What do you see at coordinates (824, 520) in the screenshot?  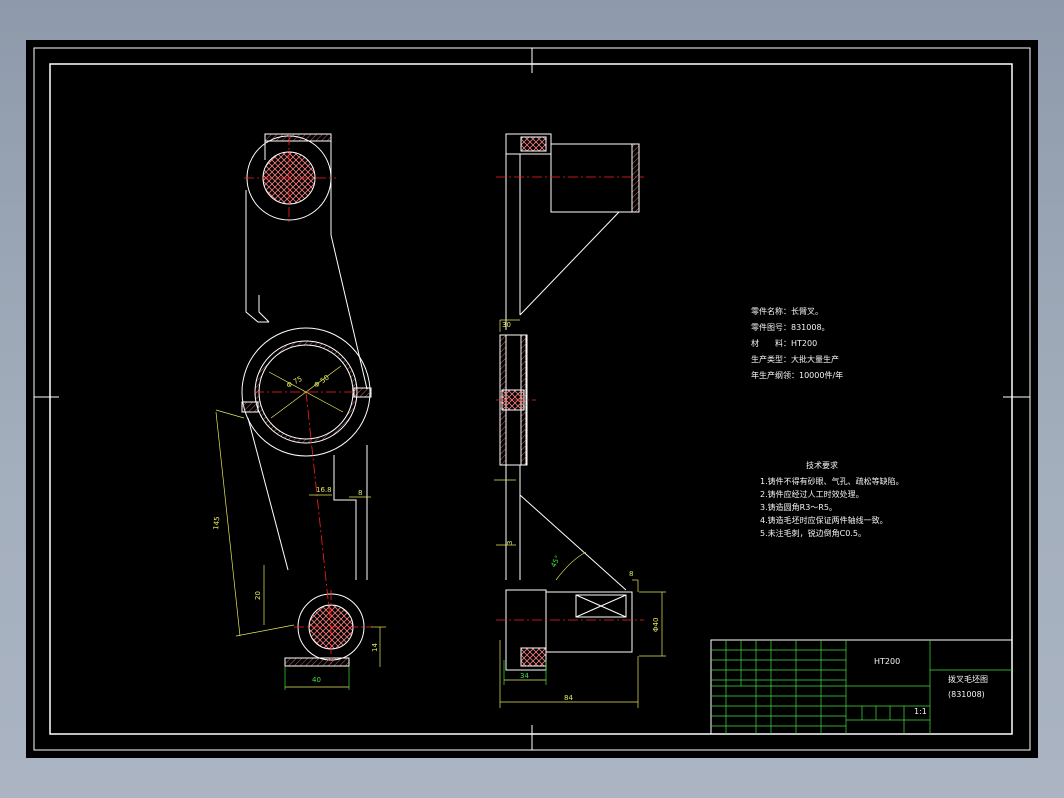 I see `tech-req-item: 4.铸造毛坯时应保证两件轴线一致。` at bounding box center [824, 520].